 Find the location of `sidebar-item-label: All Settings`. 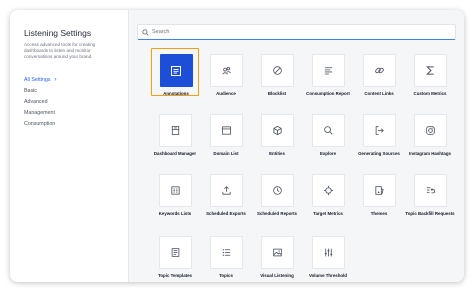

sidebar-item-label: All Settings is located at coordinates (37, 79).